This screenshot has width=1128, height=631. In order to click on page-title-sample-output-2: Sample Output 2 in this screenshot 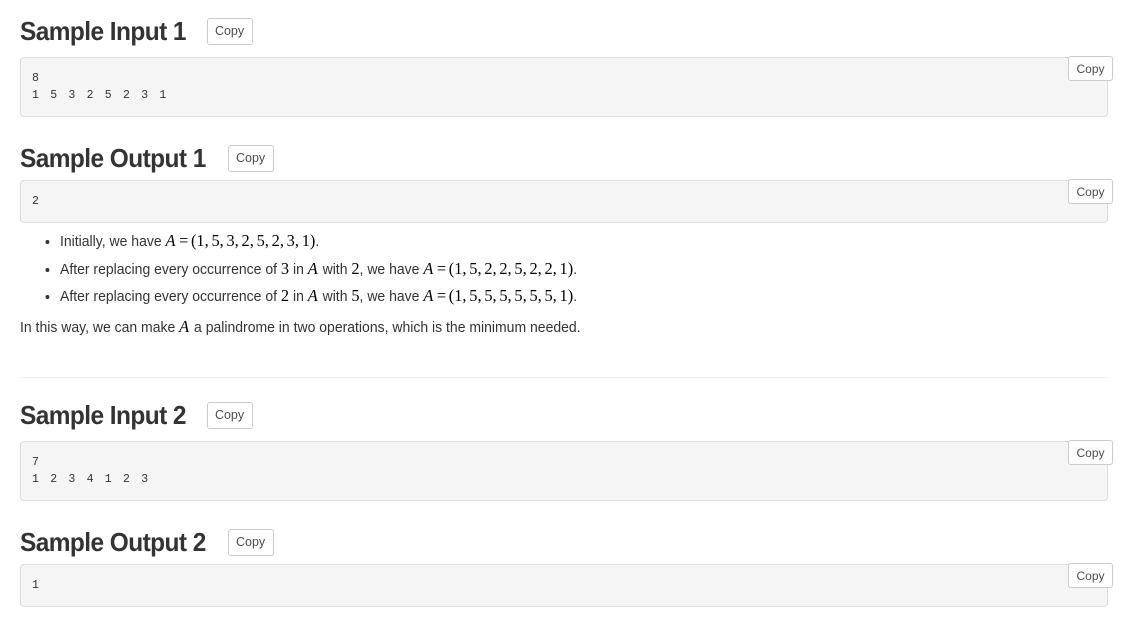, I will do `click(113, 542)`.